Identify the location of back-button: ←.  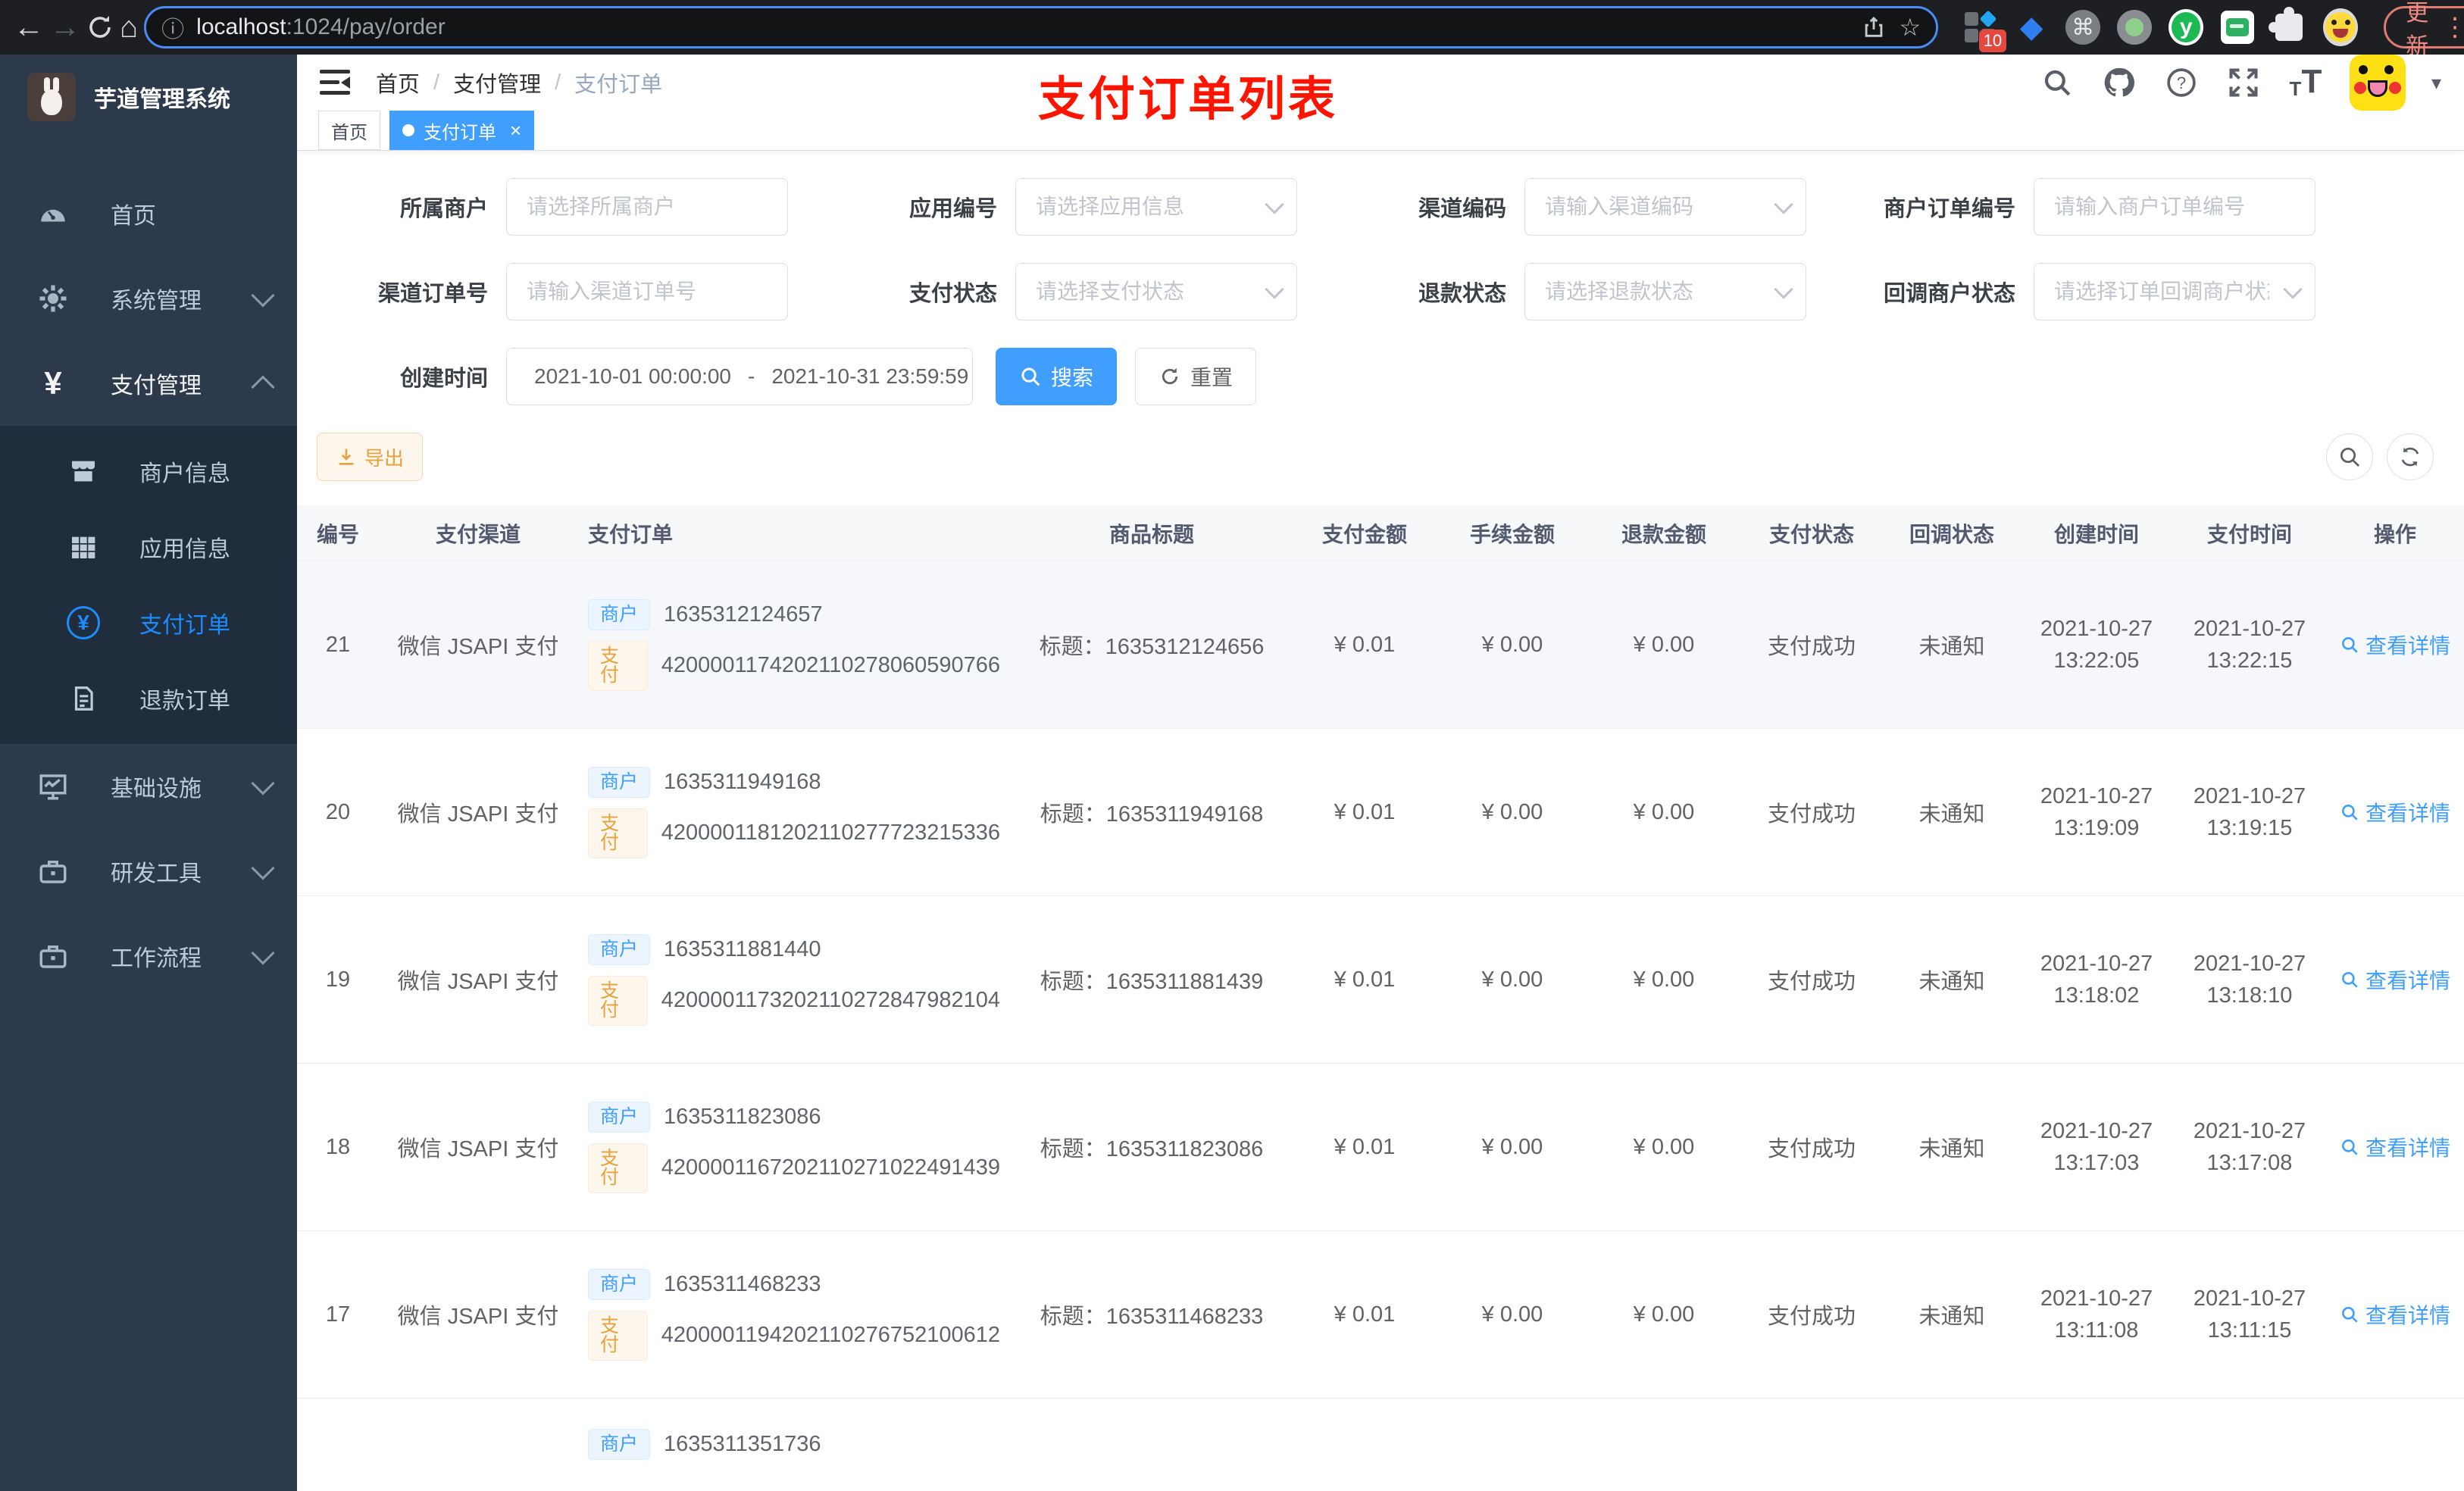
(29, 27).